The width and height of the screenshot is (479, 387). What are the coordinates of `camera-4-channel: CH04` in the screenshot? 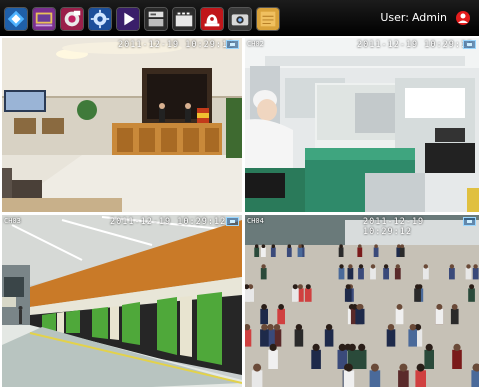 It's located at (255, 221).